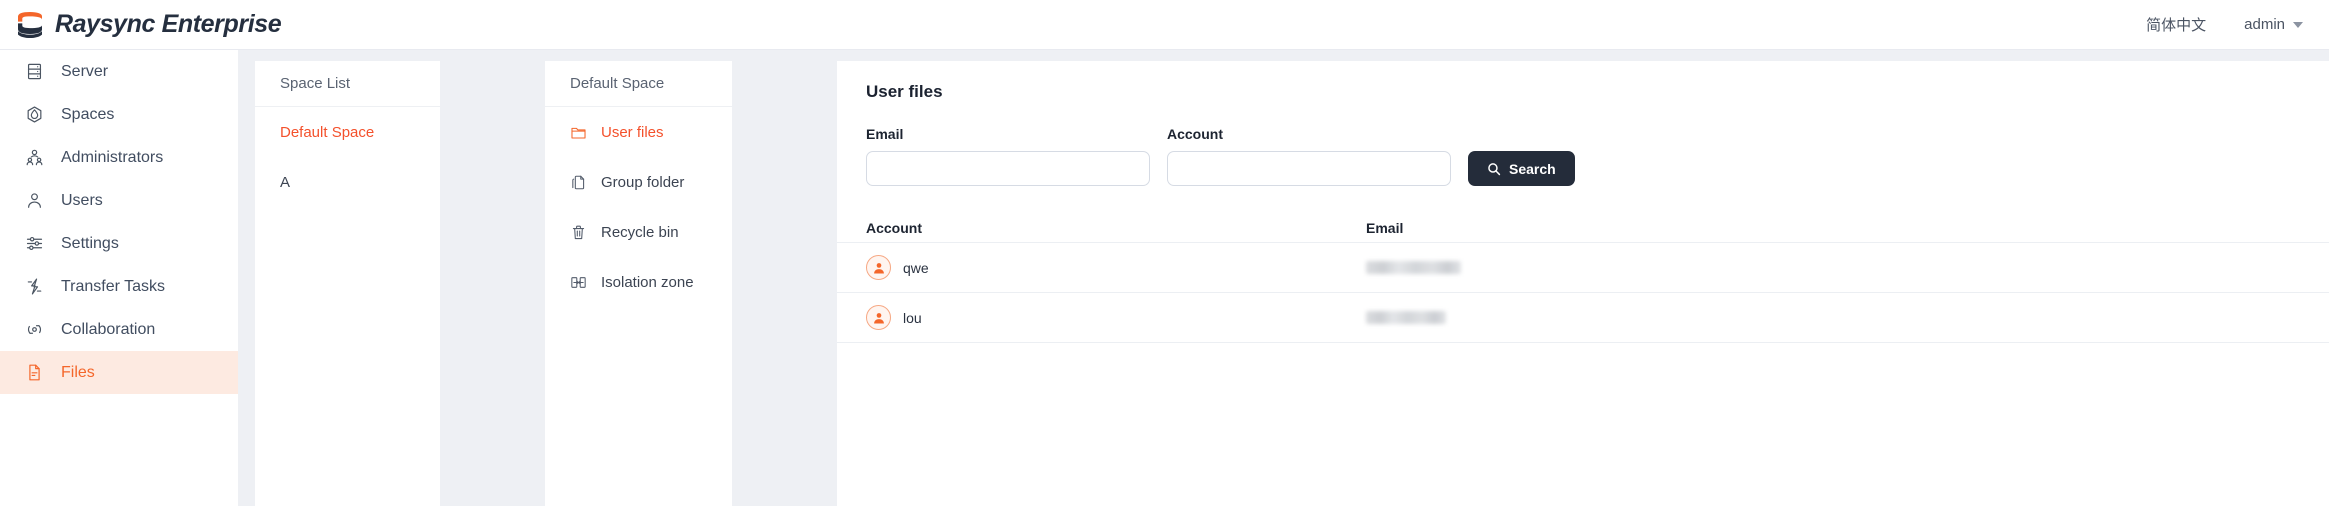 The image size is (2329, 506). Describe the element at coordinates (2237, 24) in the screenshot. I see `header-actions: 简体中文 admin` at that location.